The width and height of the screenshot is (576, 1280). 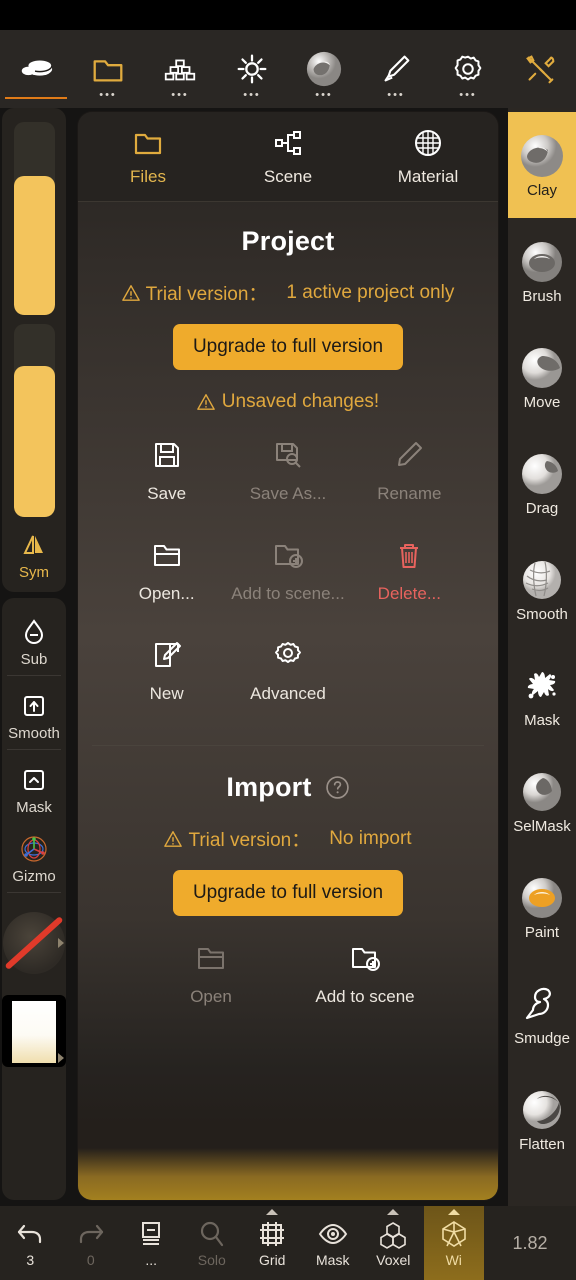 What do you see at coordinates (34, 572) in the screenshot?
I see `symmetry-label: Sym` at bounding box center [34, 572].